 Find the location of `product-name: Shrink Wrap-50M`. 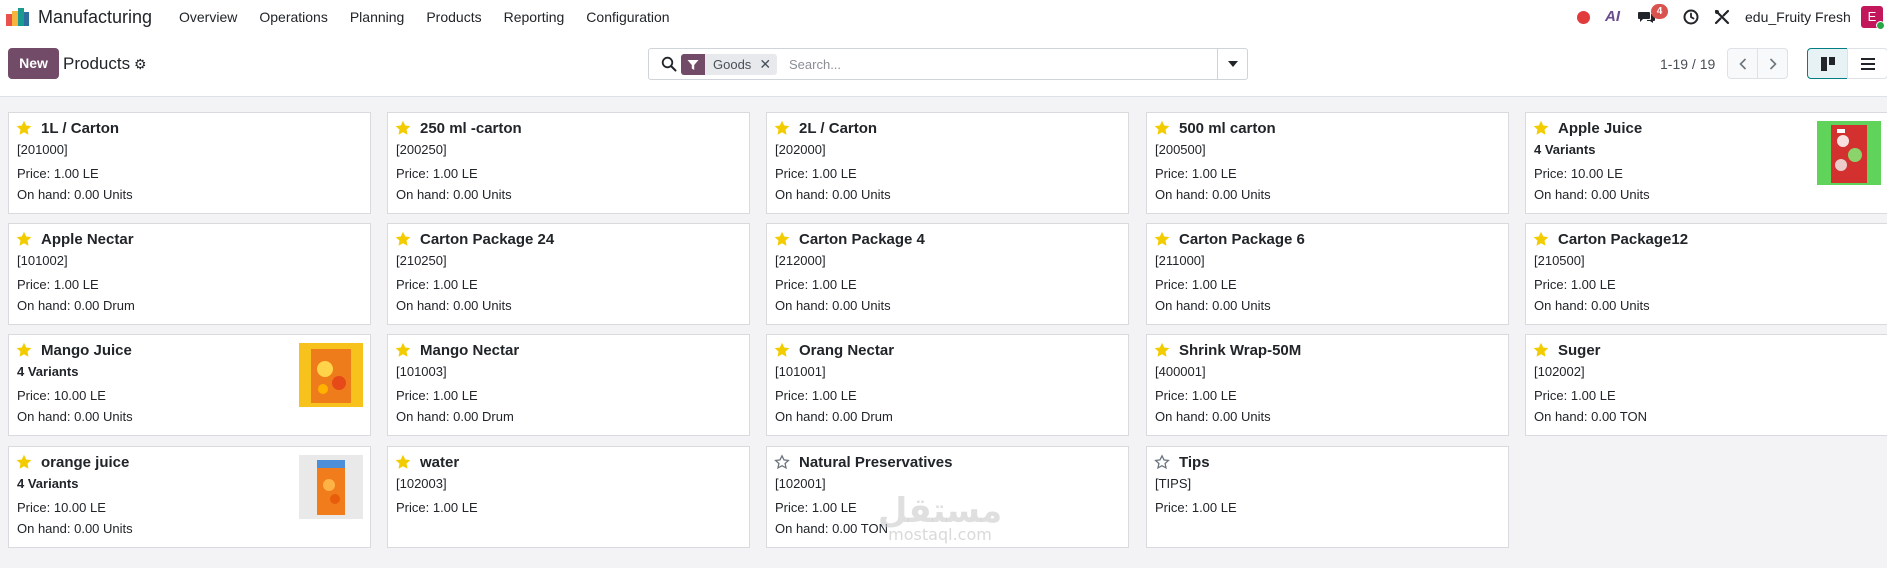

product-name: Shrink Wrap-50M is located at coordinates (1240, 350).